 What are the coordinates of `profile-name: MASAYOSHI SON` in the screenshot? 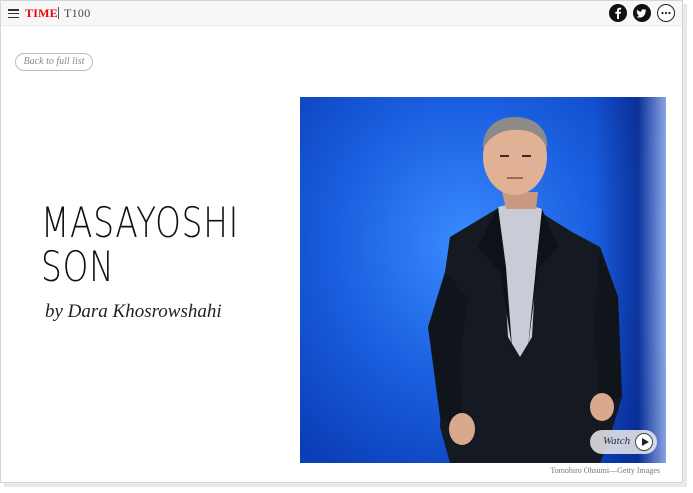 It's located at (140, 244).